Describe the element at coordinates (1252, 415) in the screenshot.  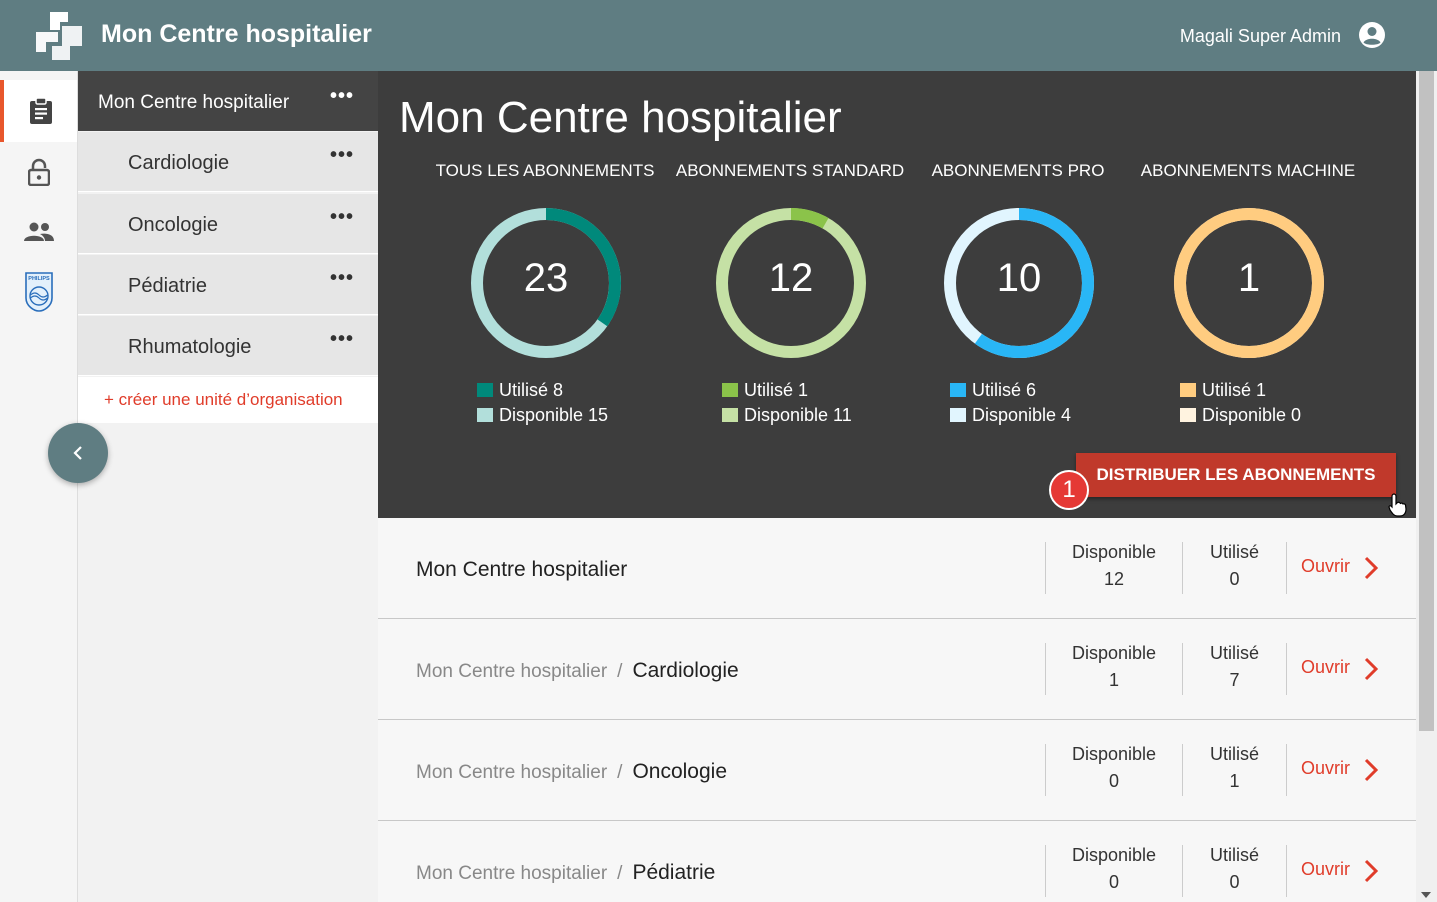
I see `legend-label: Disponible 0` at that location.